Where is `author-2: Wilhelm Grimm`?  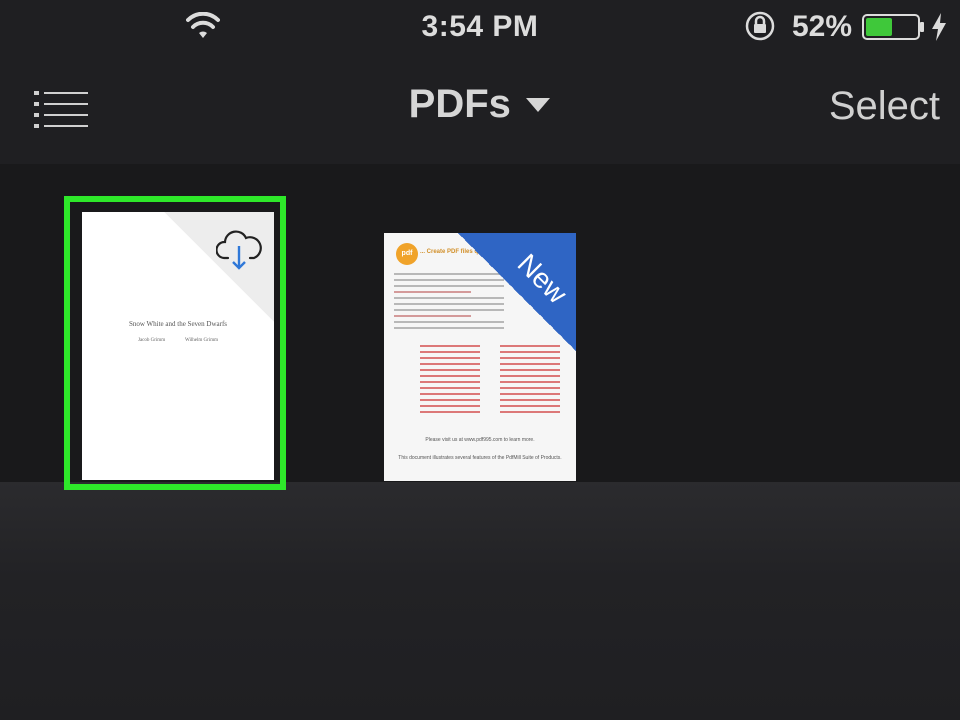
author-2: Wilhelm Grimm is located at coordinates (201, 340).